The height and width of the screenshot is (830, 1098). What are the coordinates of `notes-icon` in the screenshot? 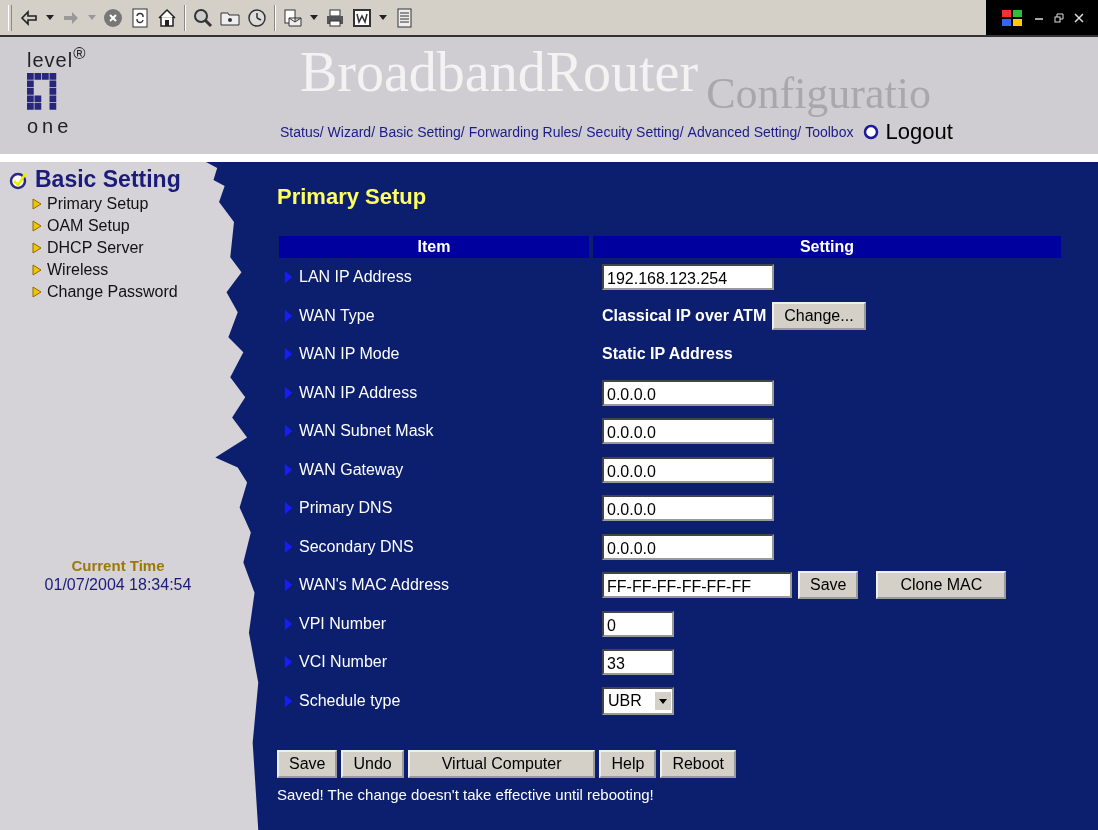 It's located at (404, 17).